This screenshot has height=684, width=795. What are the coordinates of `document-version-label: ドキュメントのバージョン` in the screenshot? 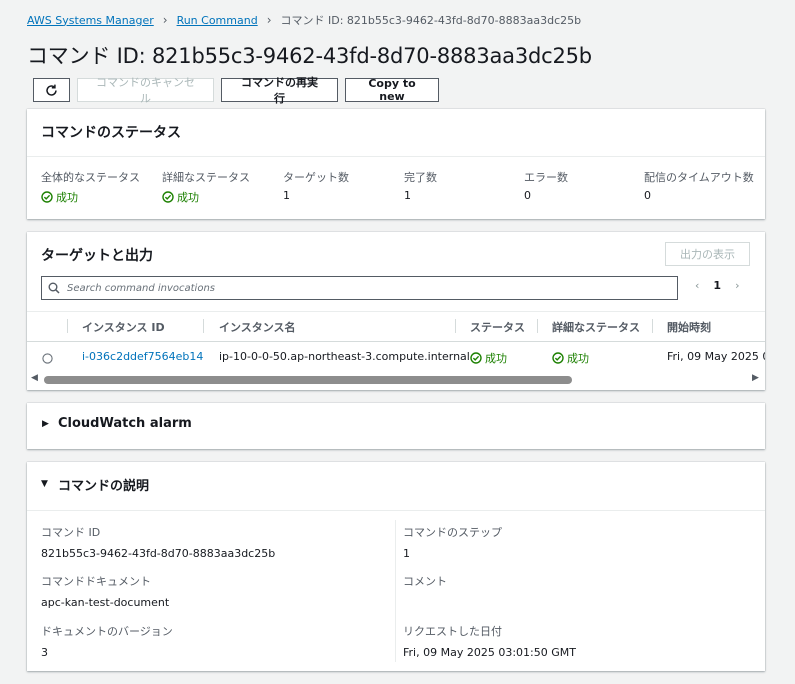 It's located at (107, 631).